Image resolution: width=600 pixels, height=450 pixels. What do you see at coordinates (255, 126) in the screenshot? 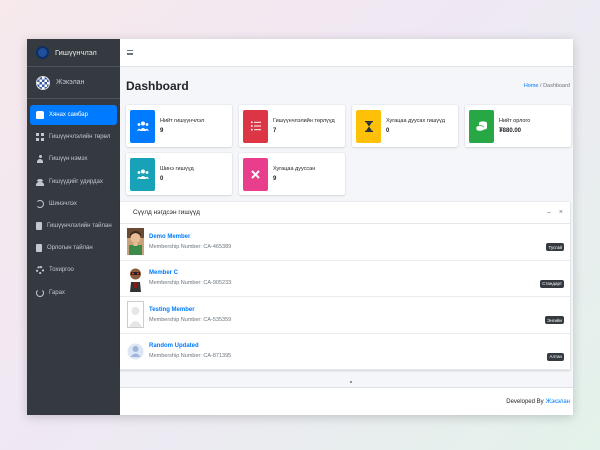
I see `list-icon` at bounding box center [255, 126].